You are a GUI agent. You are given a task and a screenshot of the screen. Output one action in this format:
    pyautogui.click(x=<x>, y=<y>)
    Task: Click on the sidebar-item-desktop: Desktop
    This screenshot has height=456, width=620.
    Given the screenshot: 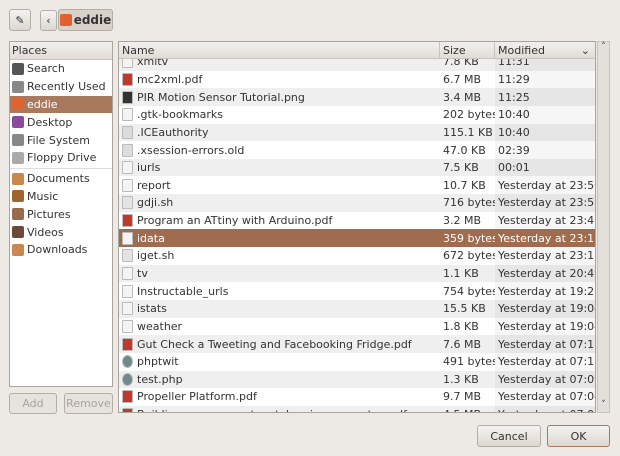 What is the action you would take?
    pyautogui.click(x=61, y=122)
    